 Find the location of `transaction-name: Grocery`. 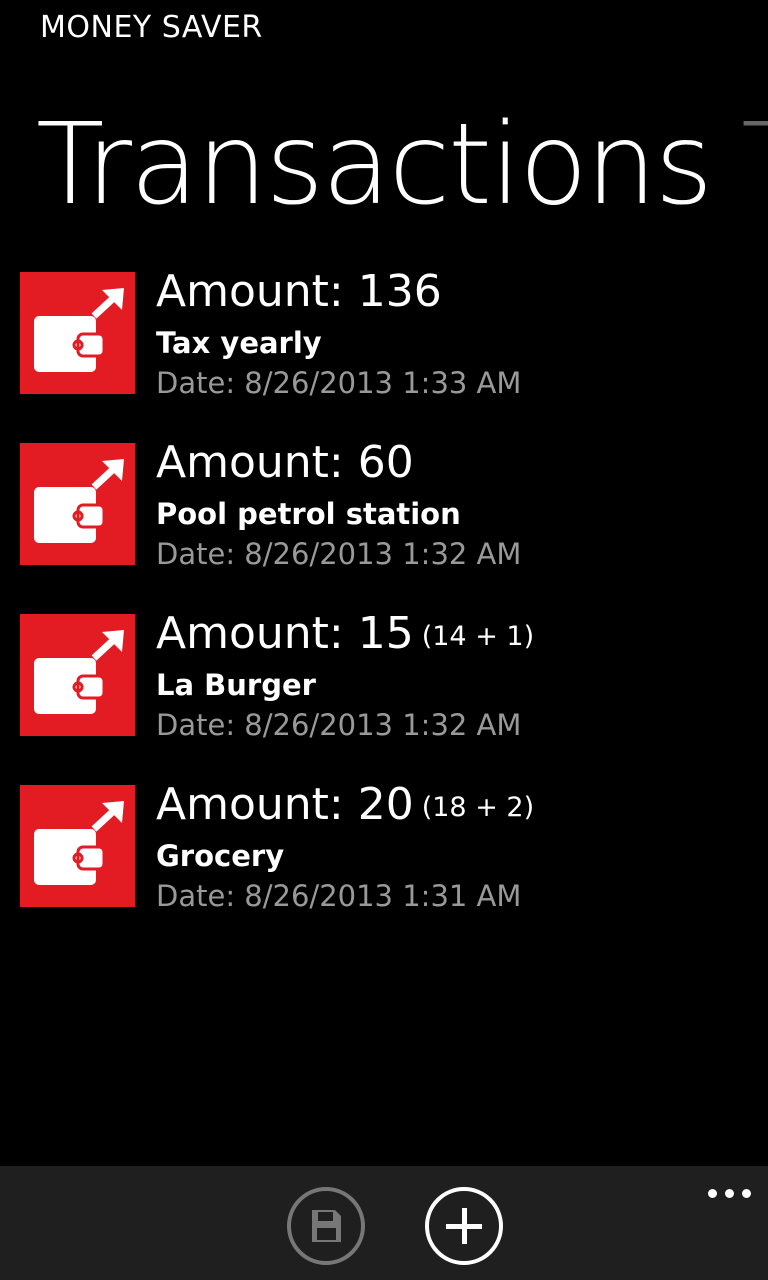

transaction-name: Grocery is located at coordinates (220, 856).